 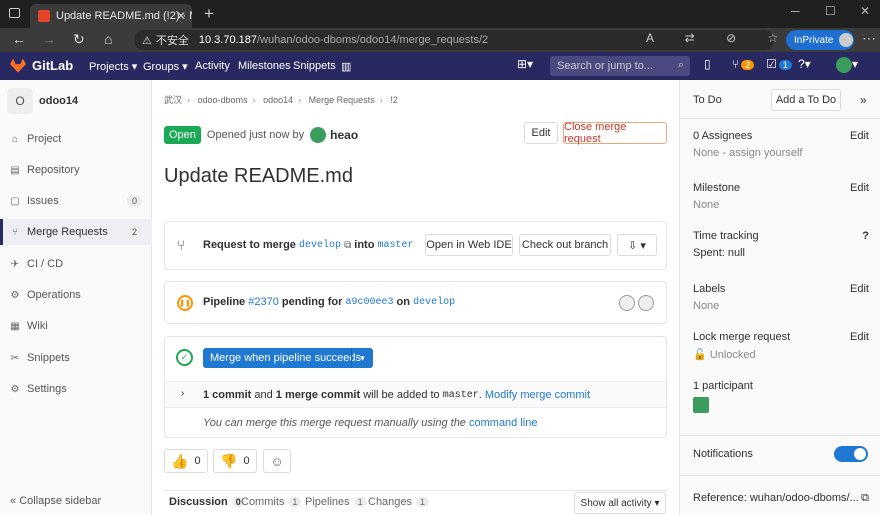 I want to click on close-mr-button: Close merge request, so click(x=615, y=133).